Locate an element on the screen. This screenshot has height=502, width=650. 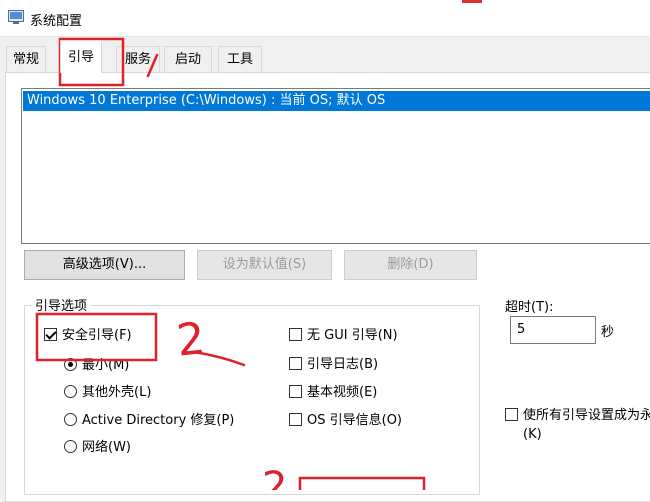
make-permanent-label: 使所有引导设置成为永 is located at coordinates (586, 415).